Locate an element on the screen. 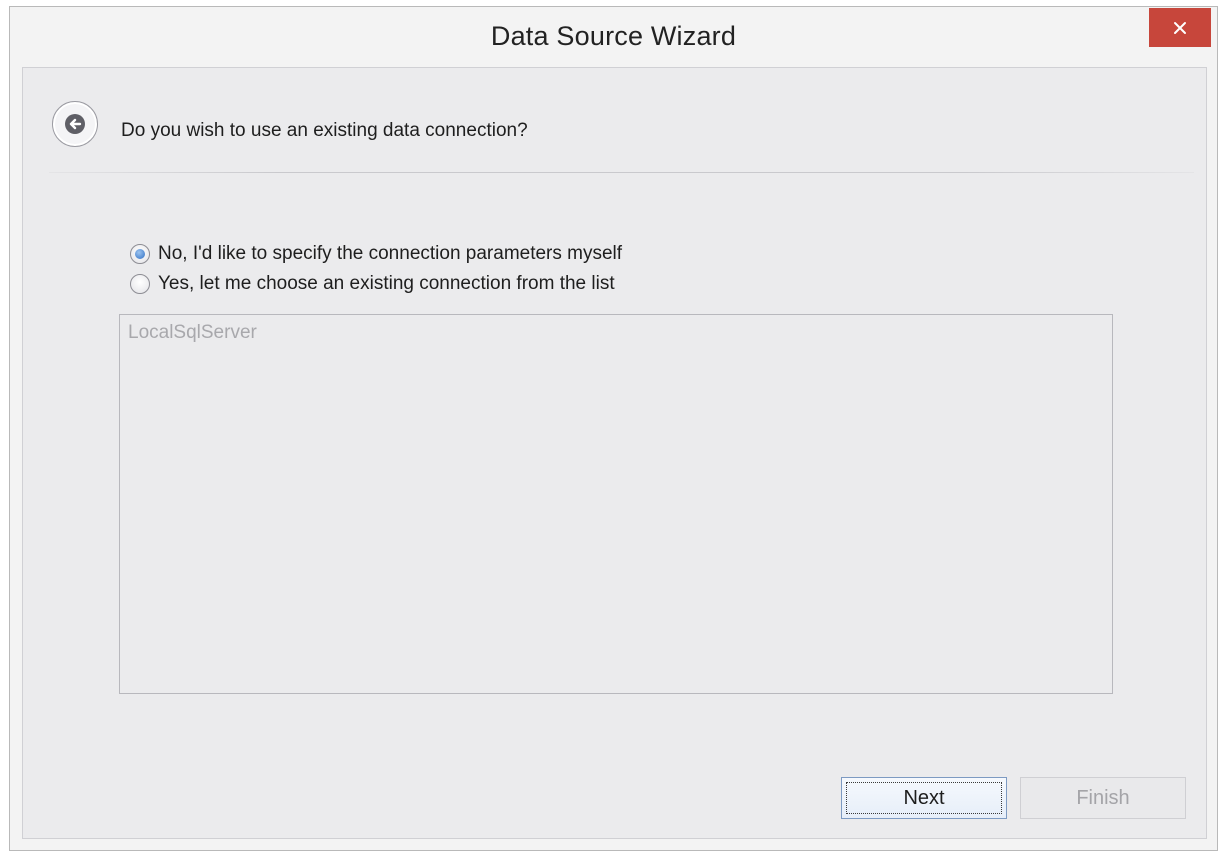  focus-rectangle is located at coordinates (924, 798).